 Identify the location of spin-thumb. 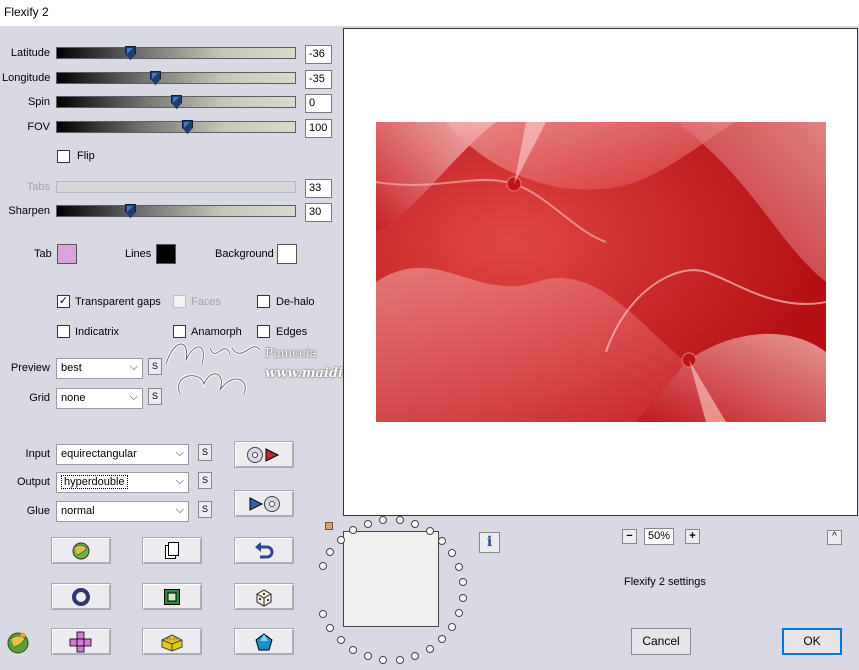
(176, 102).